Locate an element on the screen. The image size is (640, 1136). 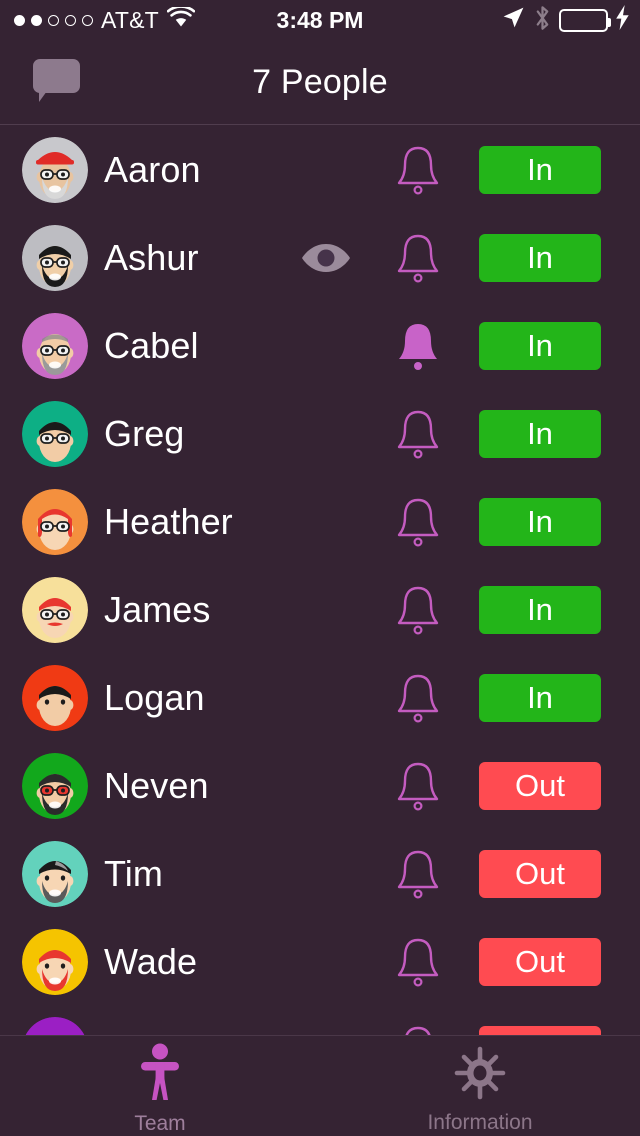
battery-icon is located at coordinates (585, 20).